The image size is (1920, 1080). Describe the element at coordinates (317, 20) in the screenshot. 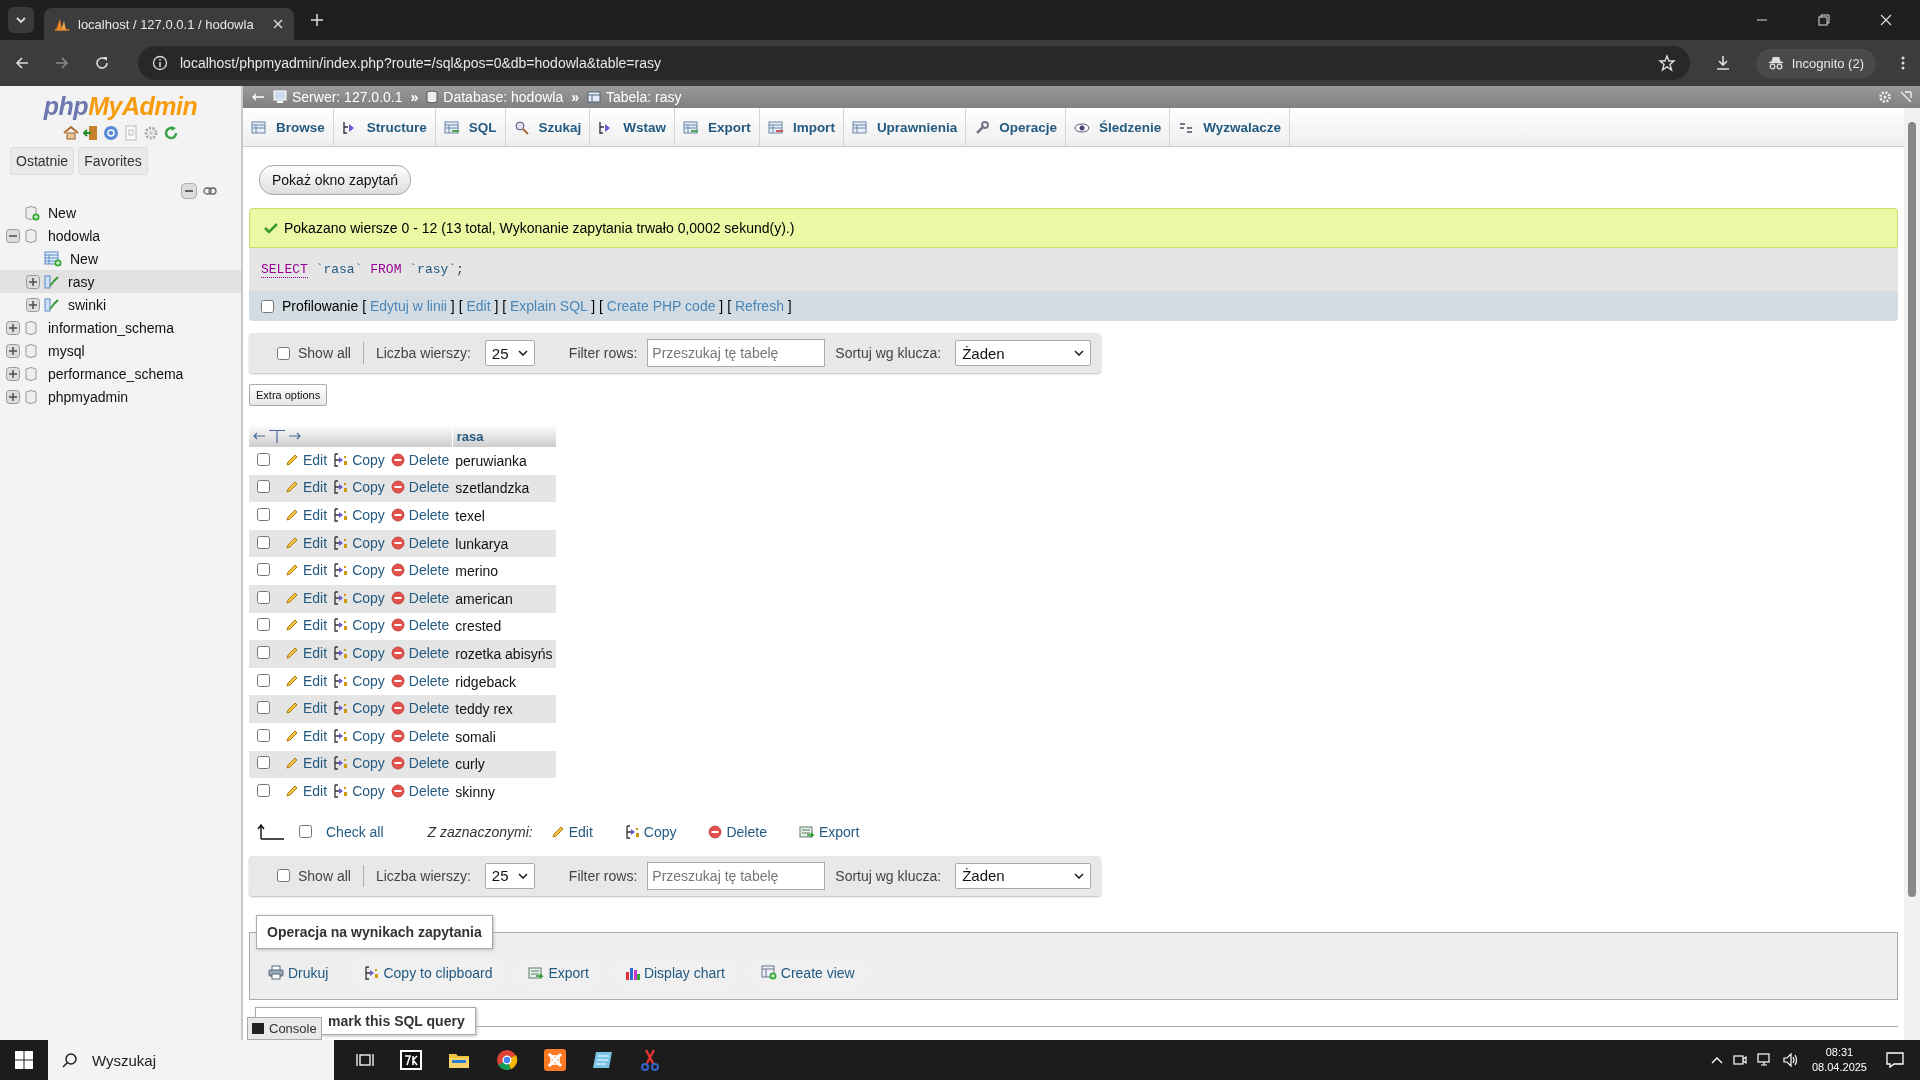

I see `new-tab-icon` at that location.